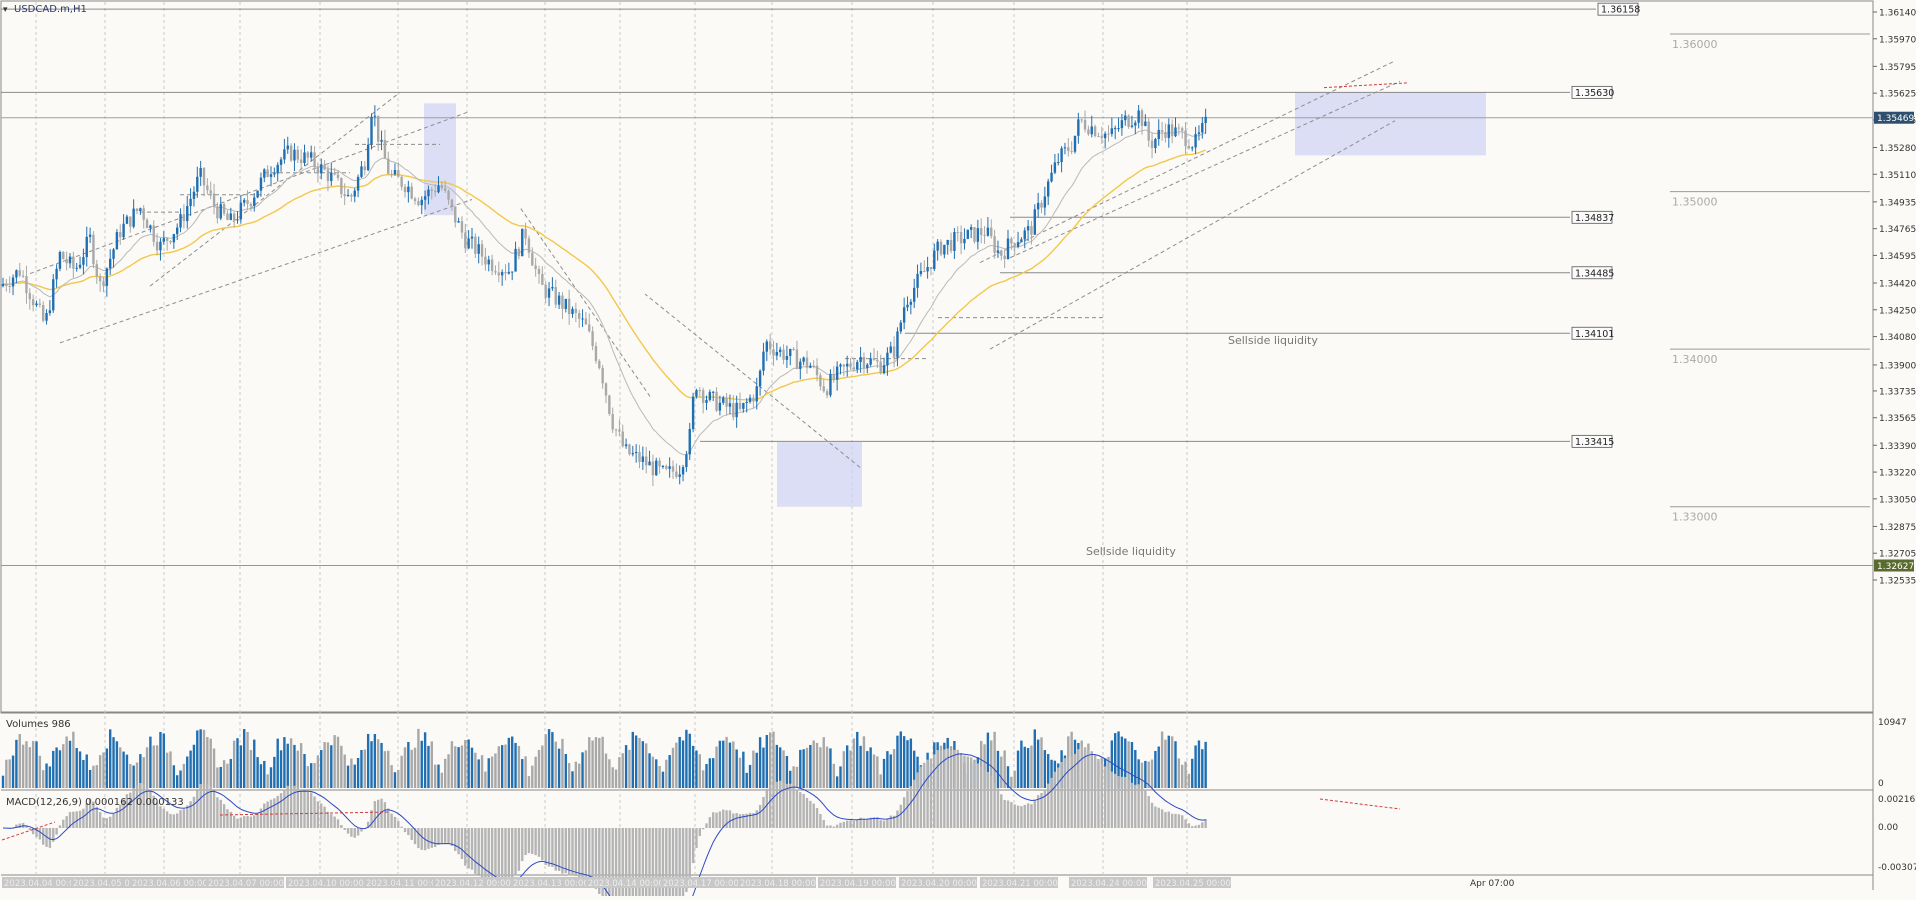  Describe the element at coordinates (38, 724) in the screenshot. I see `volumes-label: Volumes 986` at that location.